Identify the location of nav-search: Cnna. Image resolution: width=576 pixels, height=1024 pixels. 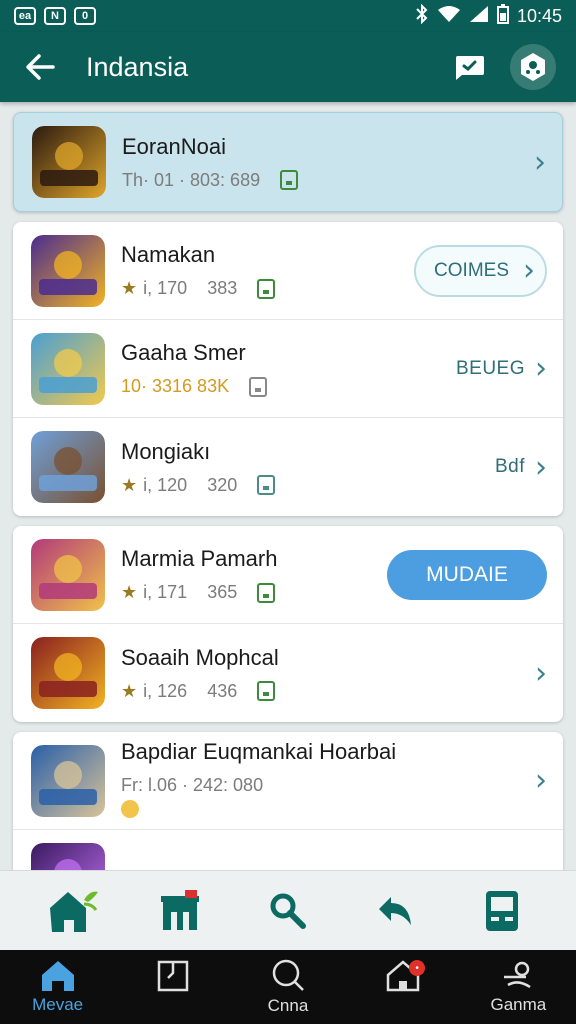
(288, 987).